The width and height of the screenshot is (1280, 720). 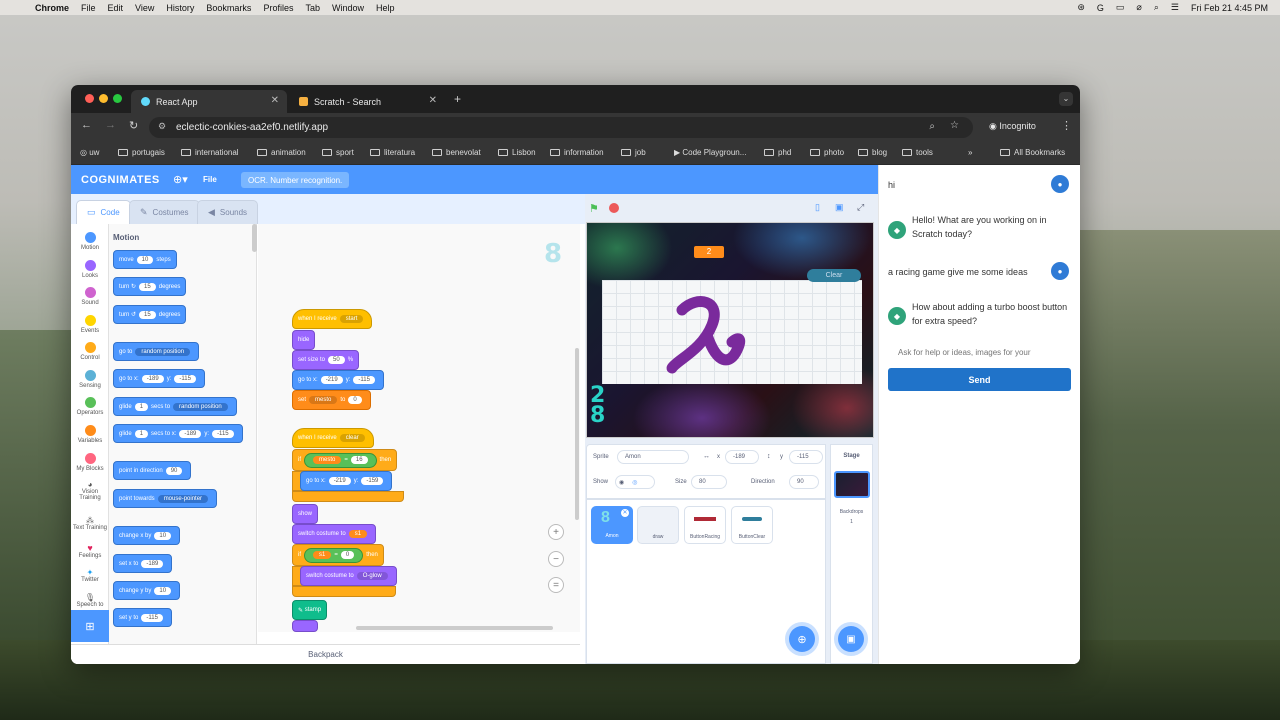 I want to click on menu-edit: Edit, so click(x=116, y=8).